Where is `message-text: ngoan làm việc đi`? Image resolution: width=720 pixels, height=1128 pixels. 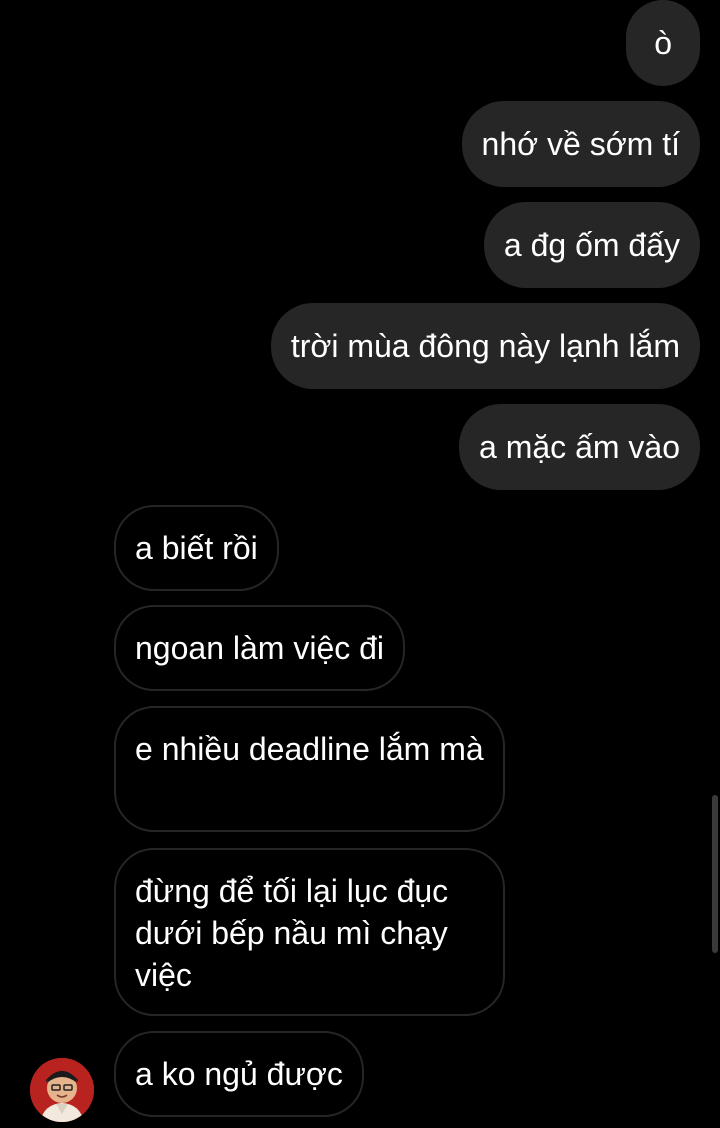 message-text: ngoan làm việc đi is located at coordinates (260, 648).